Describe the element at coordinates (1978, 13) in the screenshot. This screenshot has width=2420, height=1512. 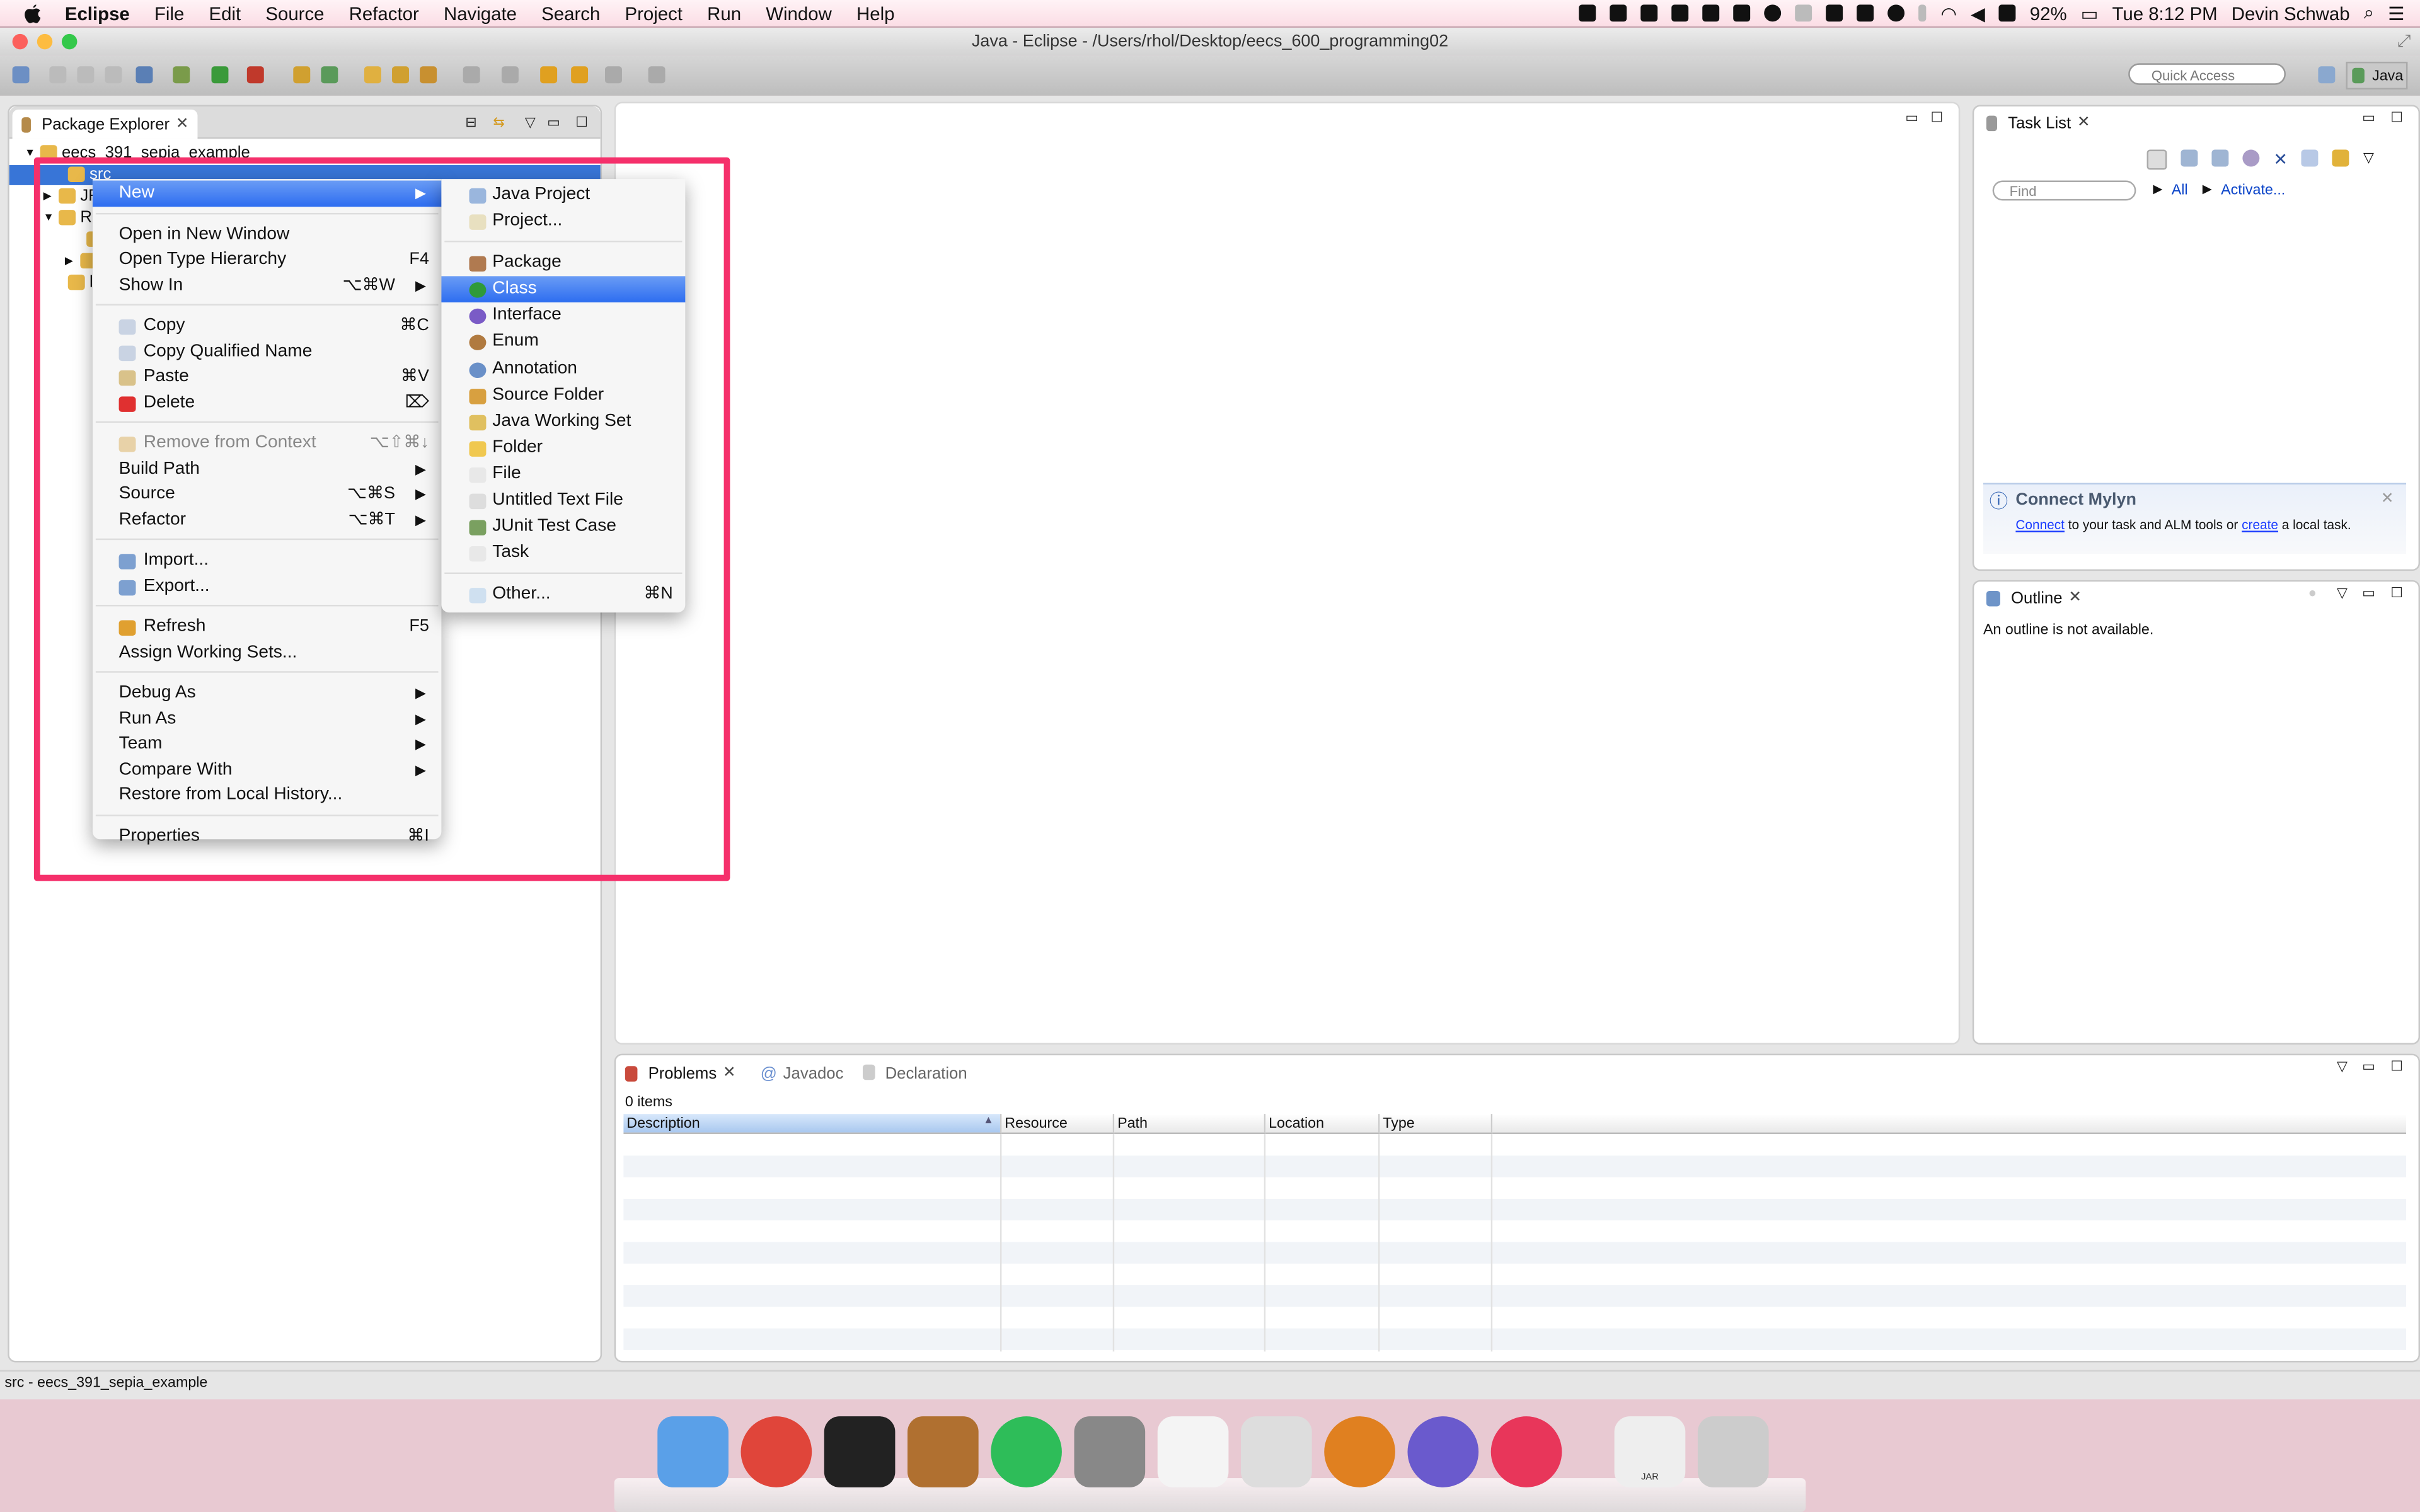
I see `volume-icon: ◀` at that location.